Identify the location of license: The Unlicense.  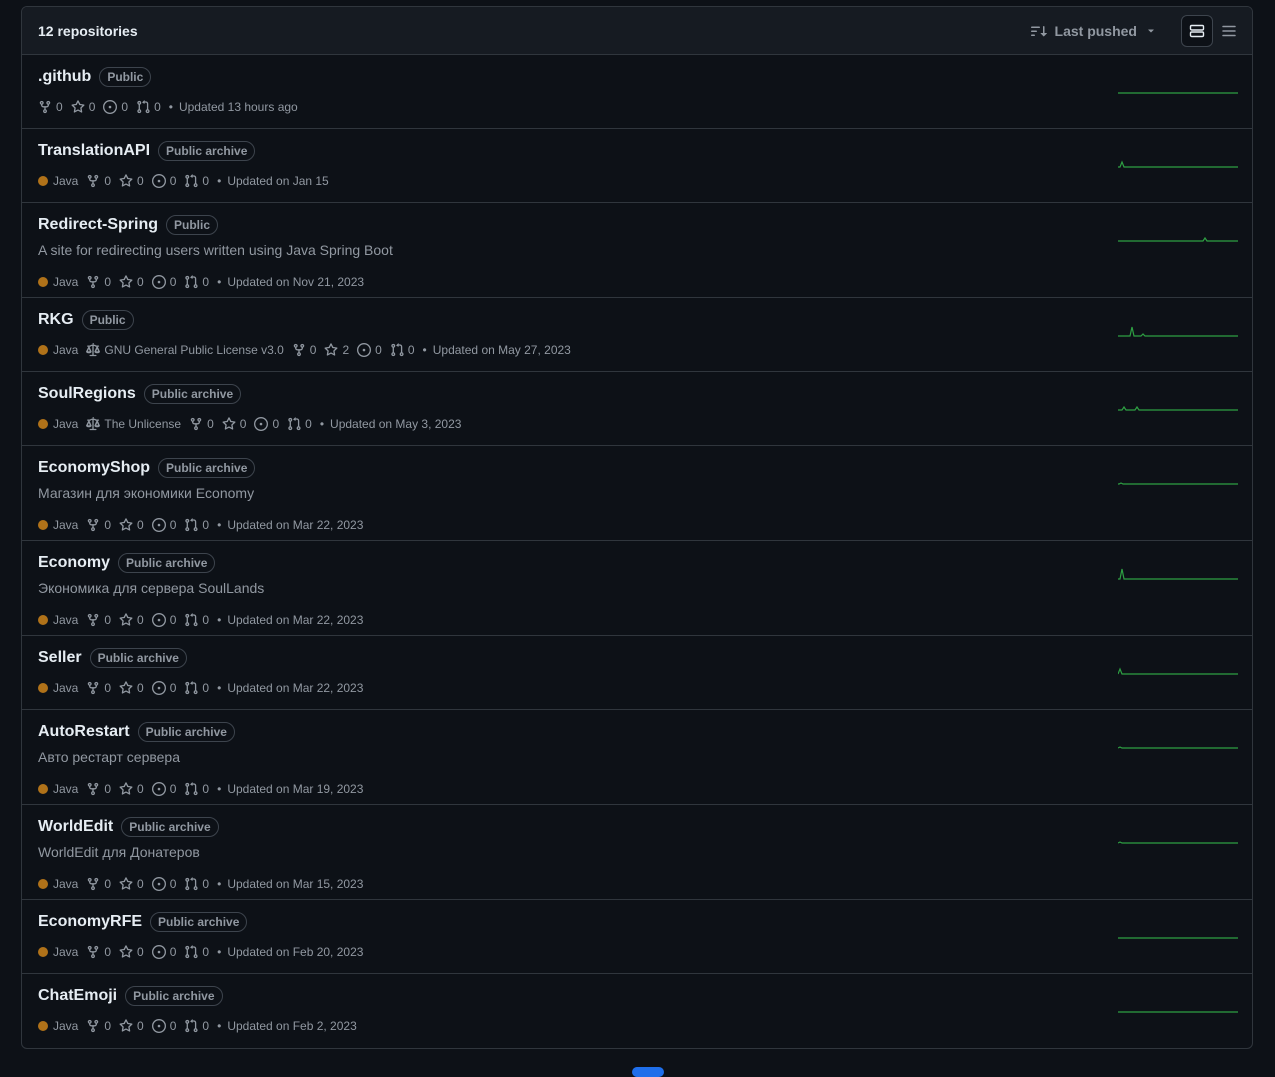
(133, 424).